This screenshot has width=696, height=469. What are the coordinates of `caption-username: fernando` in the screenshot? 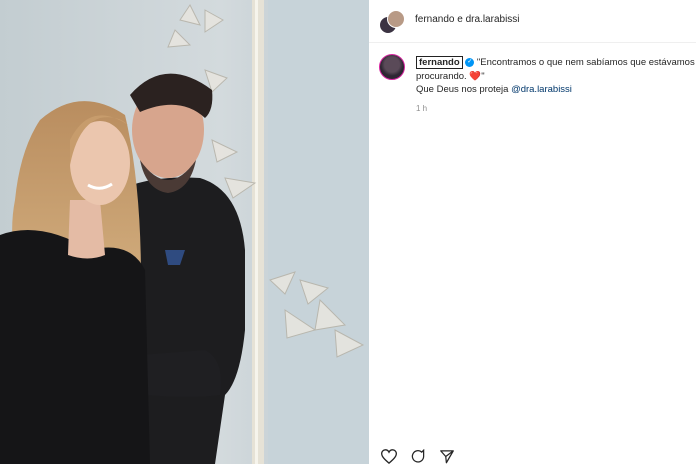 It's located at (439, 62).